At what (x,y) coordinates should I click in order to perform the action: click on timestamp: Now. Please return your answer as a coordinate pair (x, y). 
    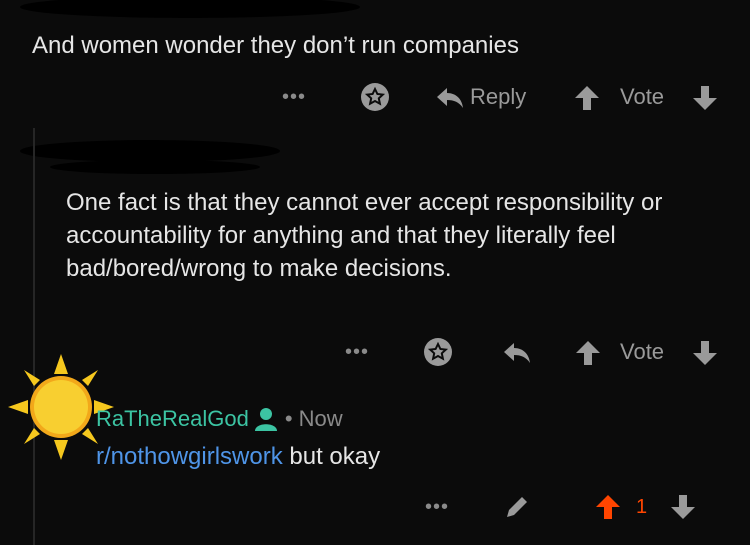
    Looking at the image, I should click on (320, 418).